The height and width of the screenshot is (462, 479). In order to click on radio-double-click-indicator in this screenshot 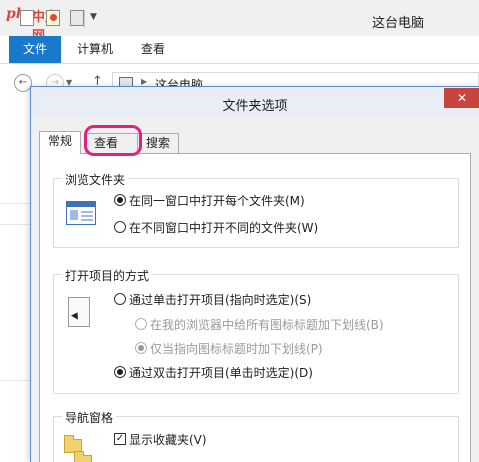, I will do `click(120, 372)`.